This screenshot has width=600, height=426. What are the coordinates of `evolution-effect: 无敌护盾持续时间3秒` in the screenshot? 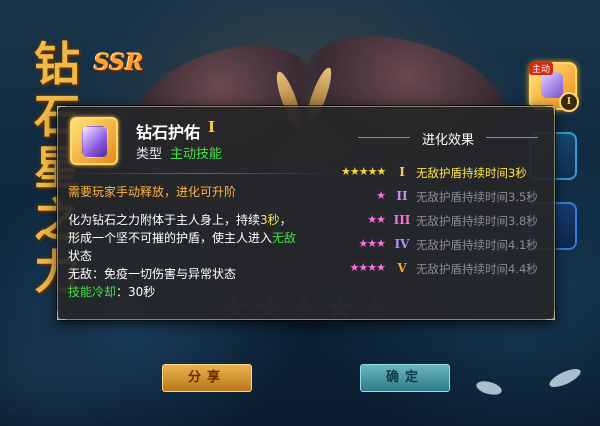 It's located at (471, 173).